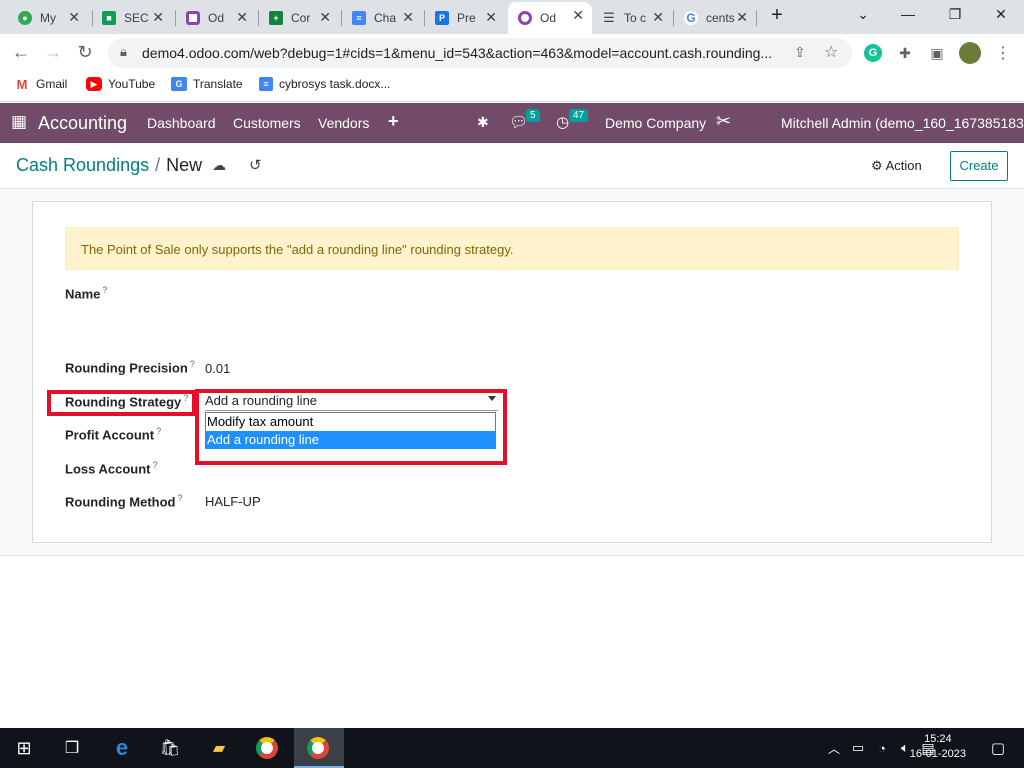  I want to click on forward-arrow-icon: →, so click(53, 52).